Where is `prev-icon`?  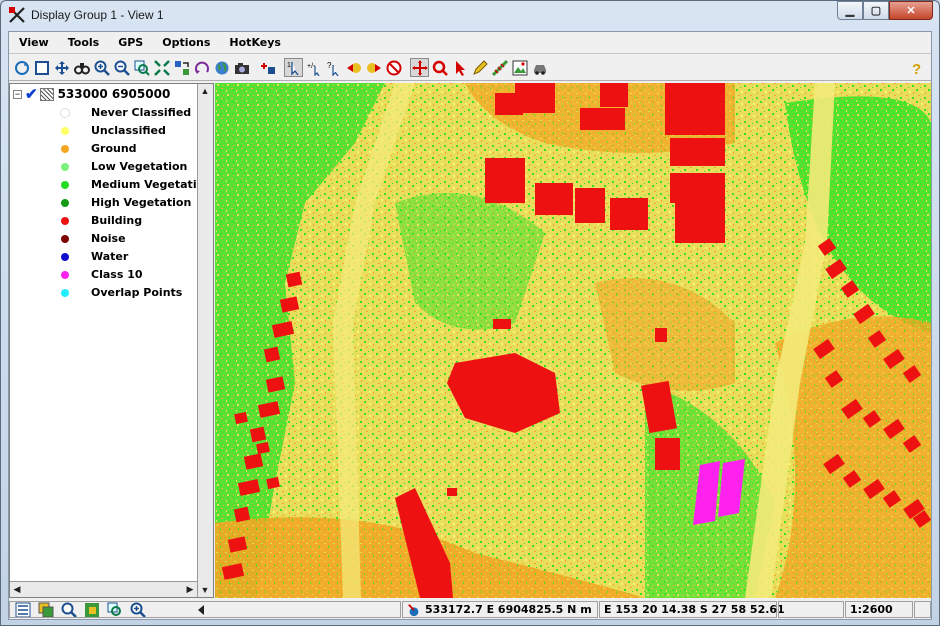 prev-icon is located at coordinates (353, 67).